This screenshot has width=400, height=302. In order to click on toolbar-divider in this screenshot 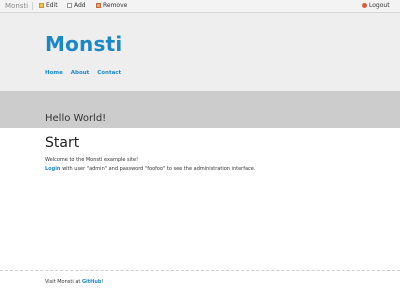, I will do `click(32, 6)`.